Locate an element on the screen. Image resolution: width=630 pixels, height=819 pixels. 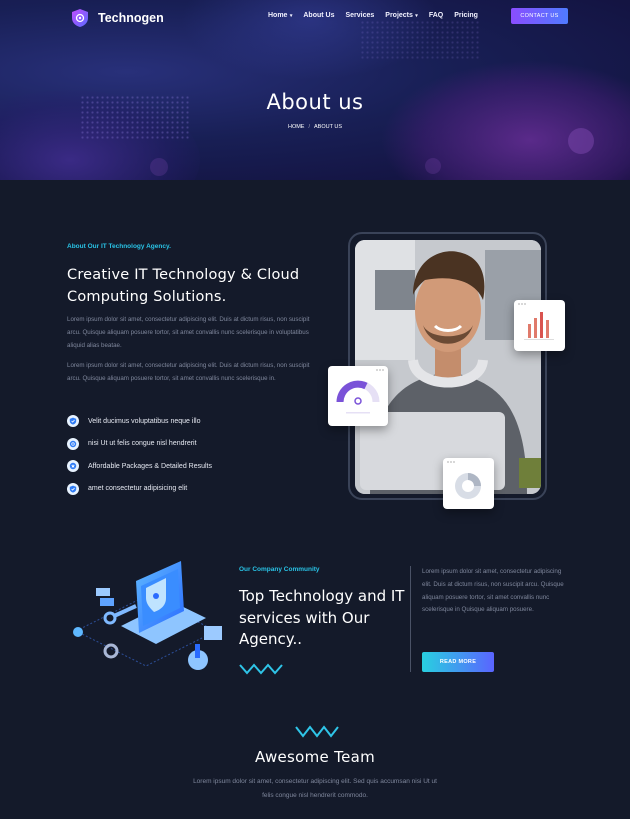
nav-label: Pricing is located at coordinates (466, 15).